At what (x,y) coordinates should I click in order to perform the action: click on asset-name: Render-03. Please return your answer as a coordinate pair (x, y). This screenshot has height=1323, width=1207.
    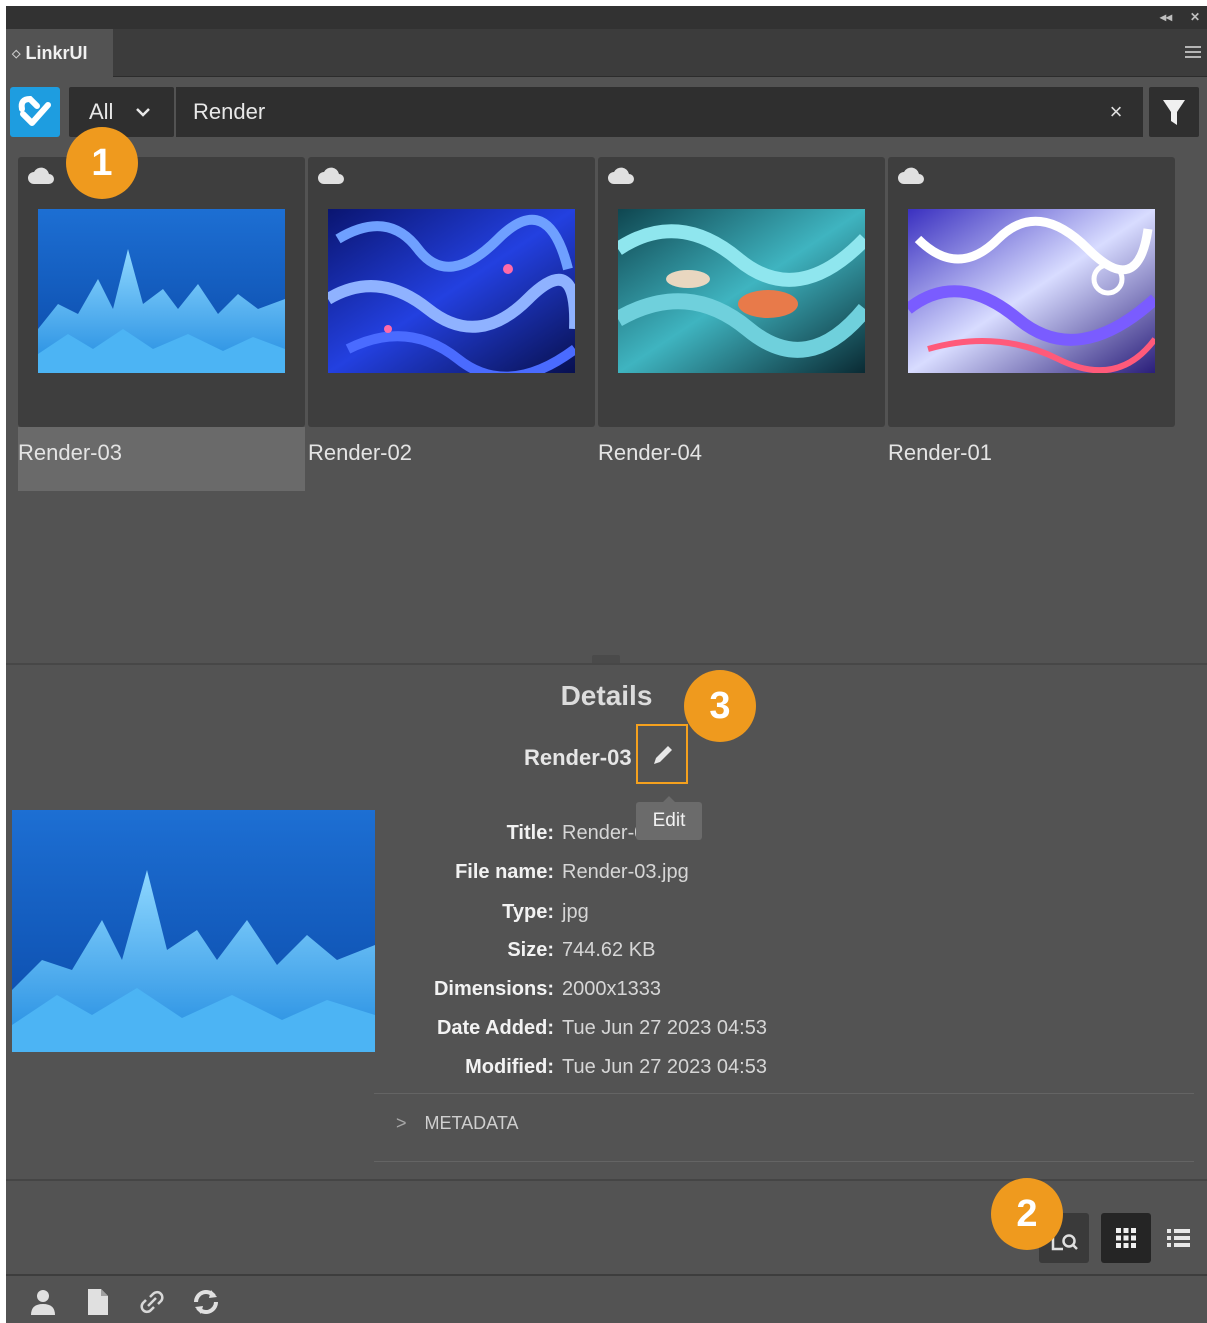
    Looking at the image, I should click on (578, 757).